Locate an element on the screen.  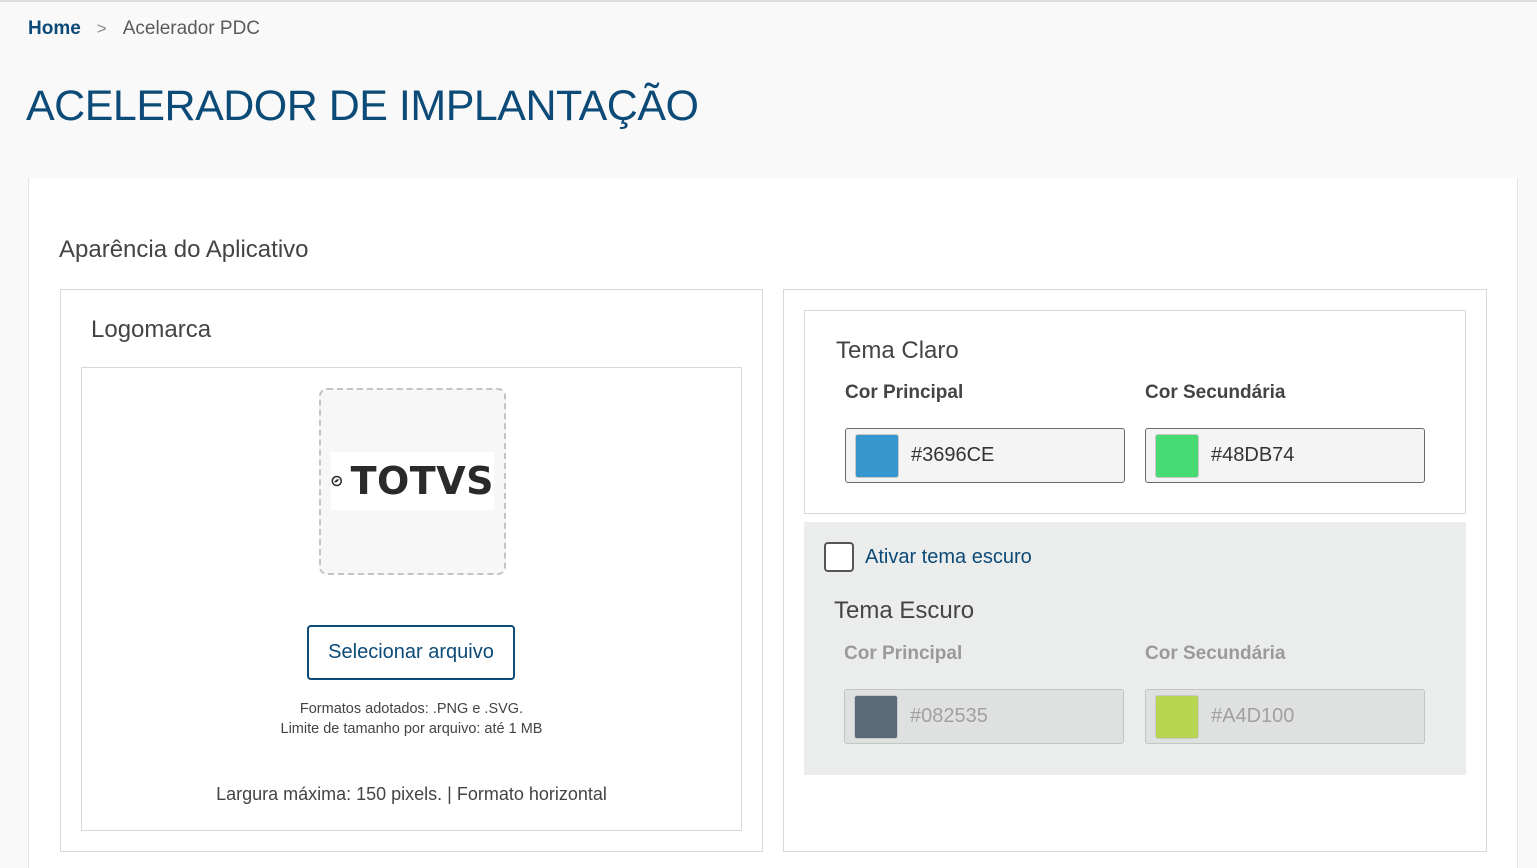
light-primary-value: #3696CE is located at coordinates (953, 455).